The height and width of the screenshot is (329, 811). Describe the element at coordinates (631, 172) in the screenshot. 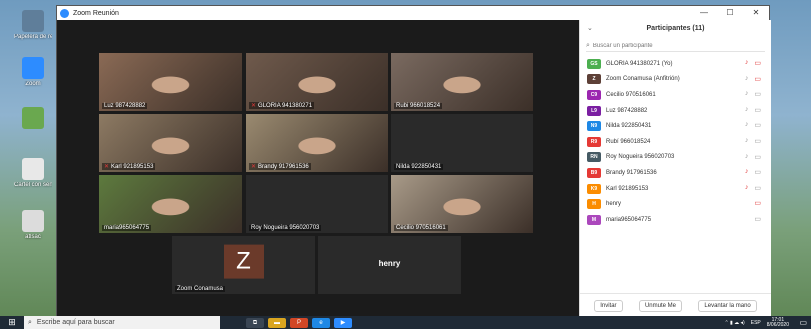

I see `participant-name: Brandy 917961536` at that location.